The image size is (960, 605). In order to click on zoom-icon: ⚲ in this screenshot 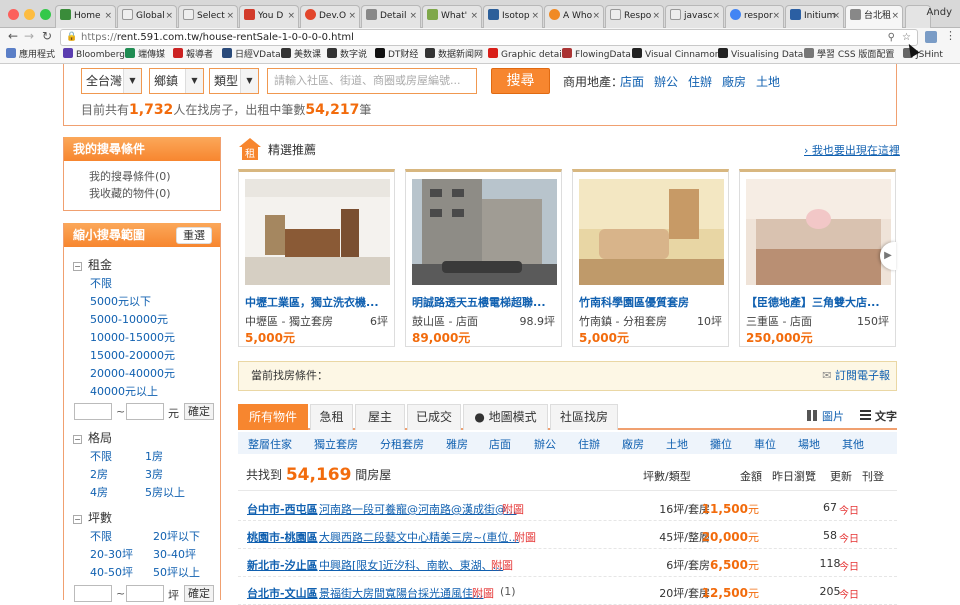, I will do `click(891, 37)`.